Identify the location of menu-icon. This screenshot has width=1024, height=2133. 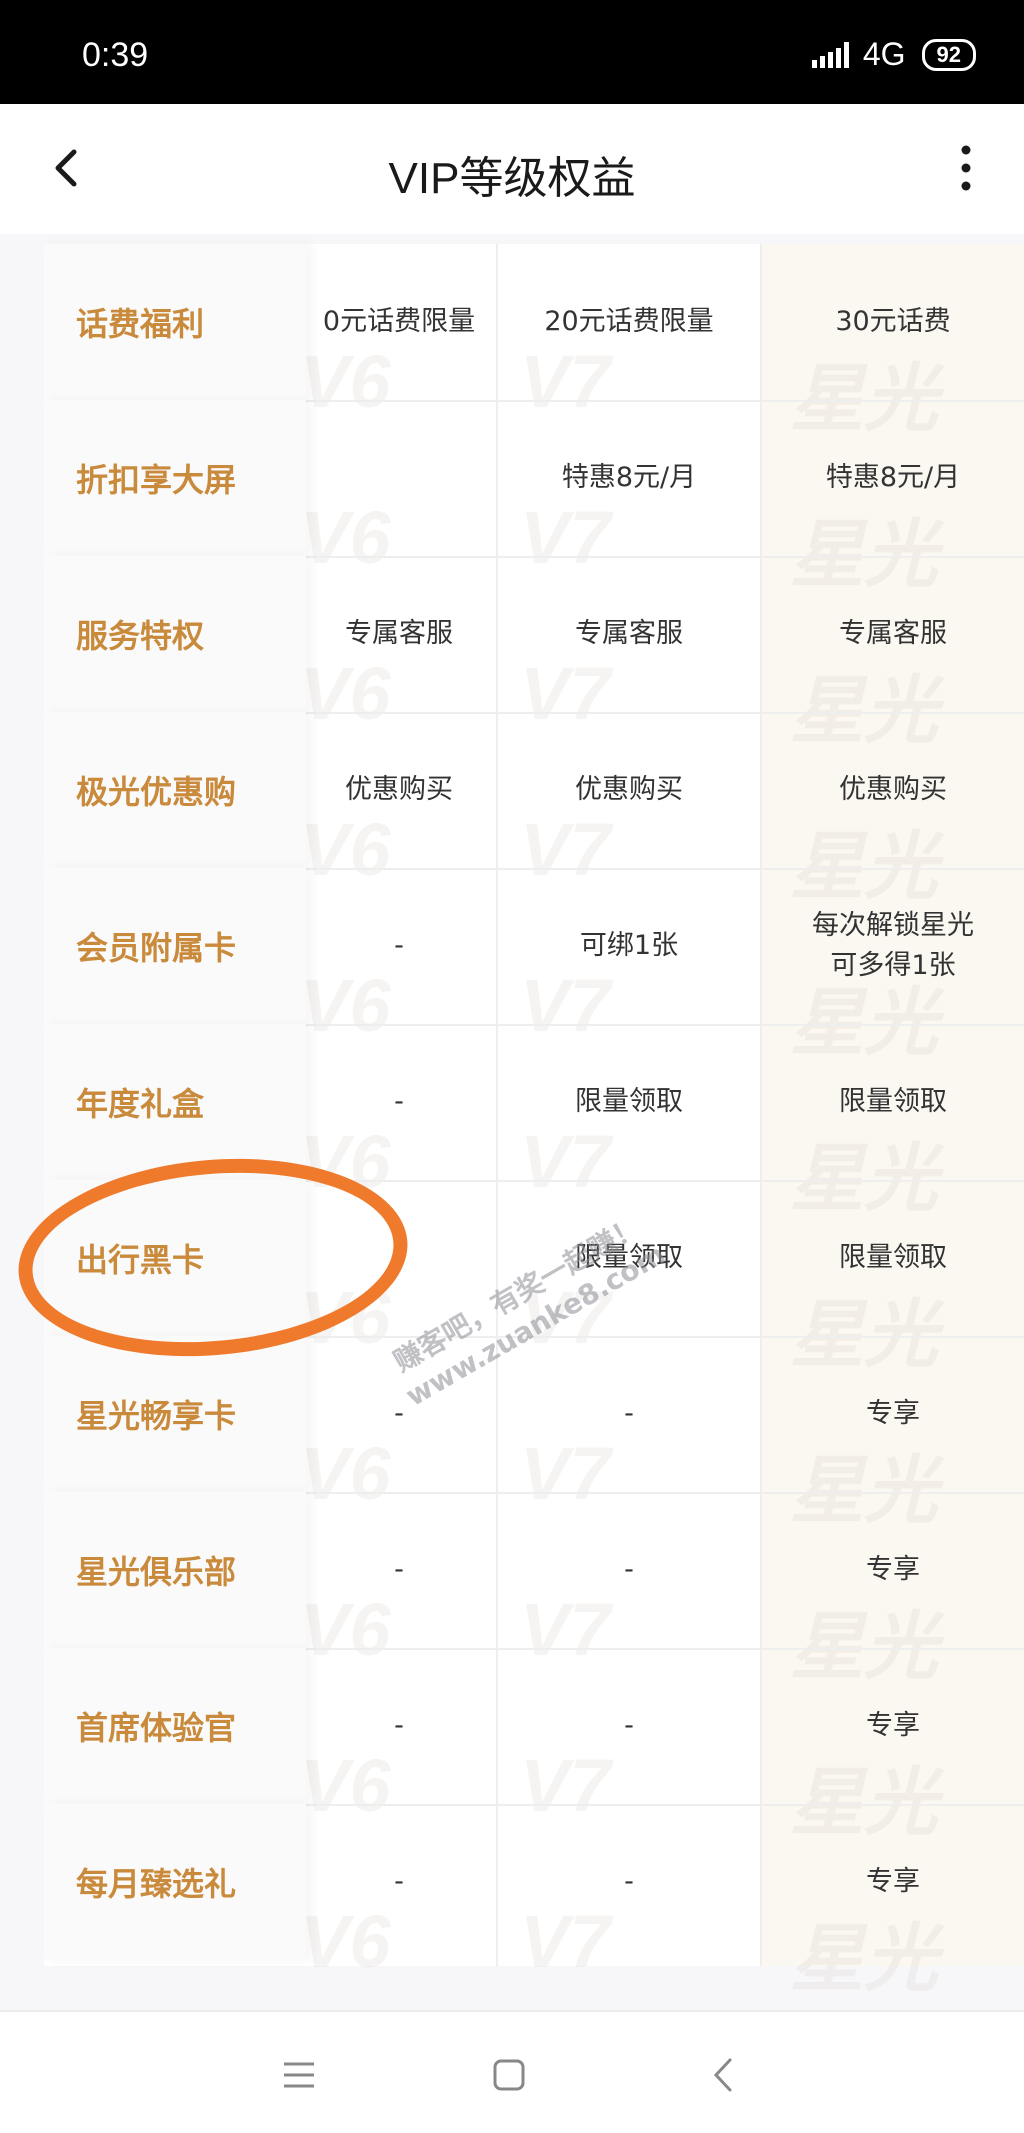
(299, 2075).